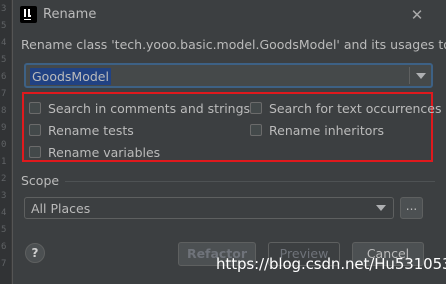  What do you see at coordinates (70, 76) in the screenshot?
I see `new-name-value: GoodsModel` at bounding box center [70, 76].